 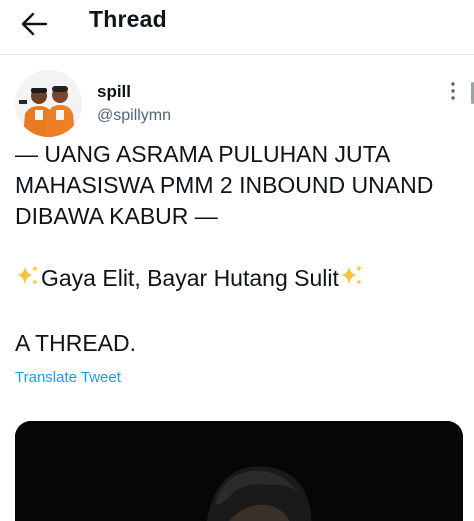 I want to click on author-name: spill, so click(x=114, y=92).